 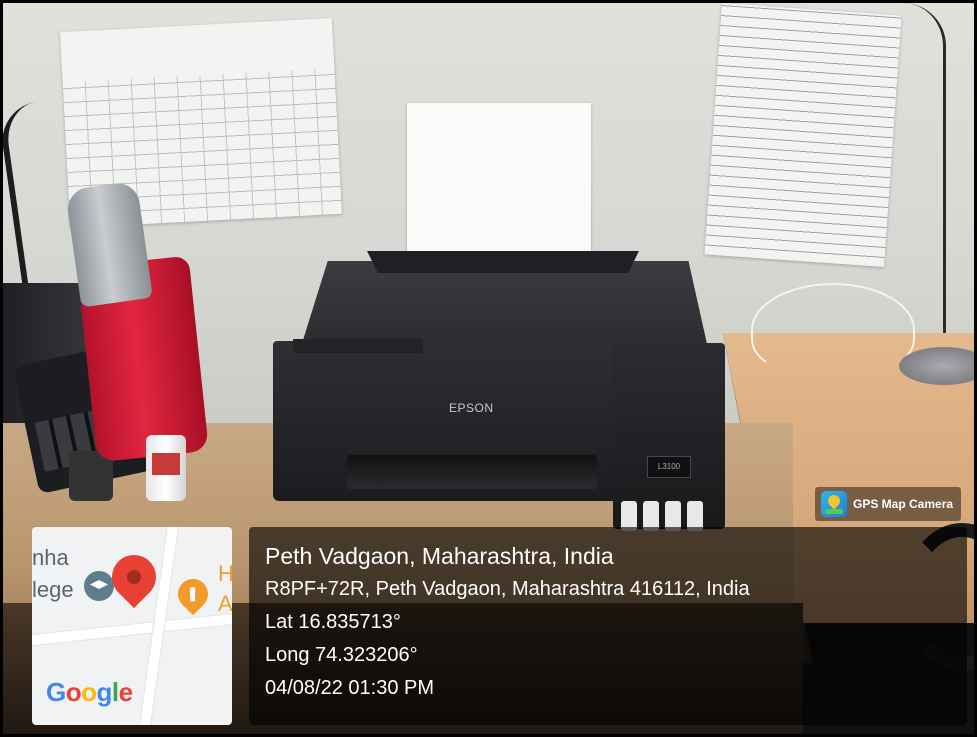 What do you see at coordinates (225, 603) in the screenshot?
I see `map-label: A` at bounding box center [225, 603].